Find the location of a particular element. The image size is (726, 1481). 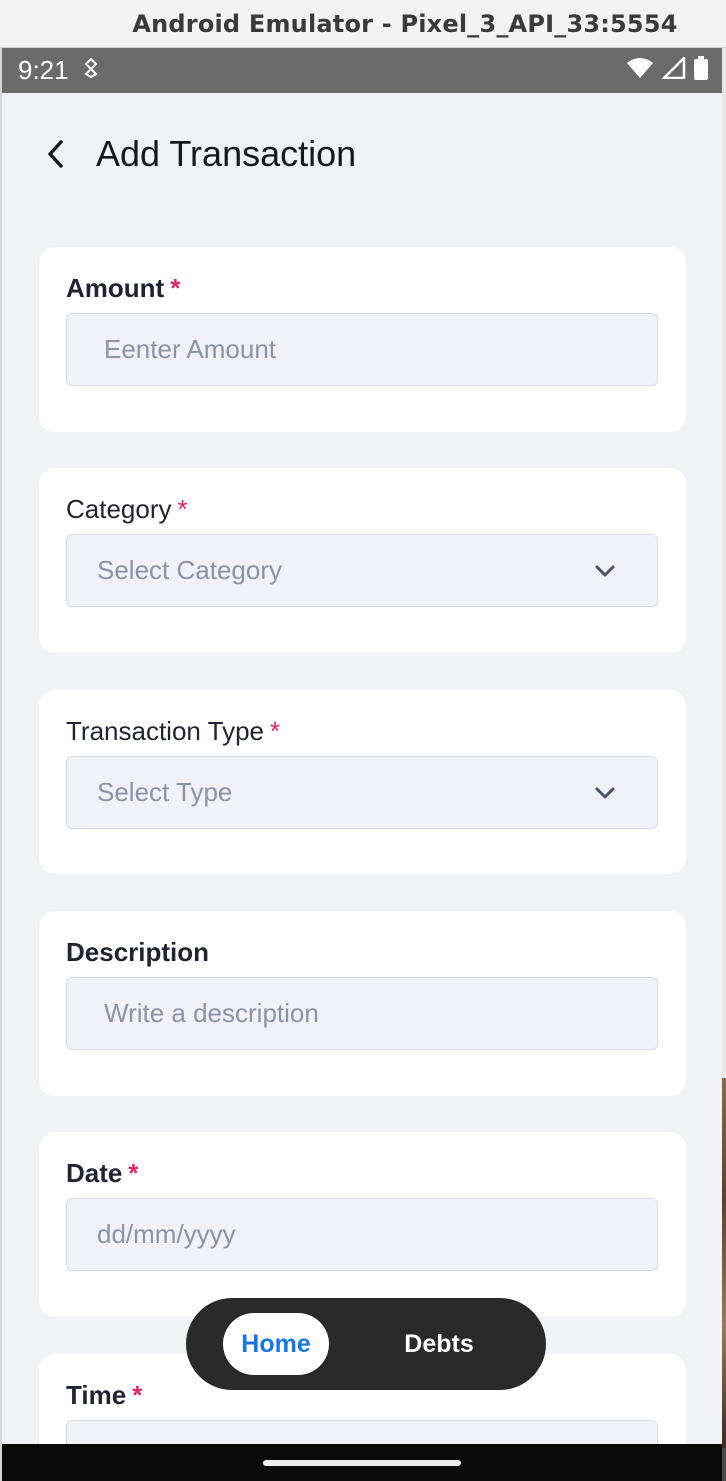

emulator-title-bar: Android Emulator - Pixel_3_API_33:5554 is located at coordinates (363, 24).